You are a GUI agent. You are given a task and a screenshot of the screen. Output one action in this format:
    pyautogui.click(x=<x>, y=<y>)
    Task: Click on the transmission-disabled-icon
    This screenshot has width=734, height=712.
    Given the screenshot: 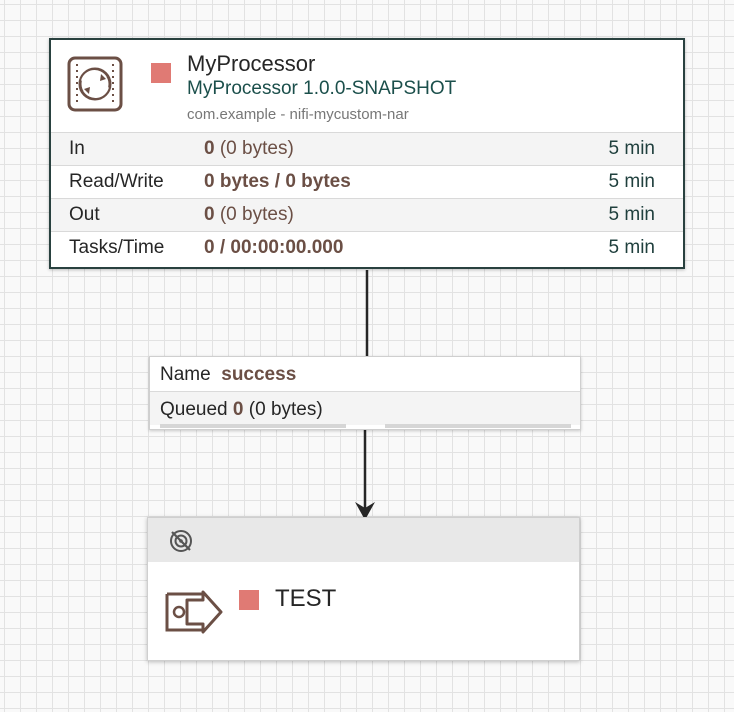 What is the action you would take?
    pyautogui.click(x=181, y=541)
    